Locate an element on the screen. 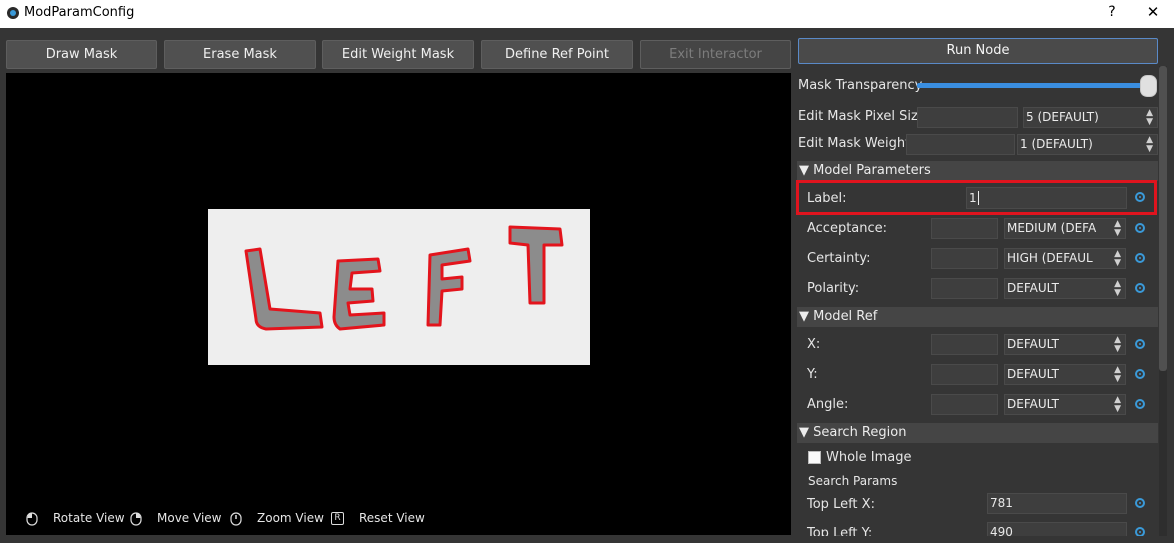 This screenshot has width=1174, height=543. ref-y-select: DEFAULT ▲ ▼ is located at coordinates (1065, 374).